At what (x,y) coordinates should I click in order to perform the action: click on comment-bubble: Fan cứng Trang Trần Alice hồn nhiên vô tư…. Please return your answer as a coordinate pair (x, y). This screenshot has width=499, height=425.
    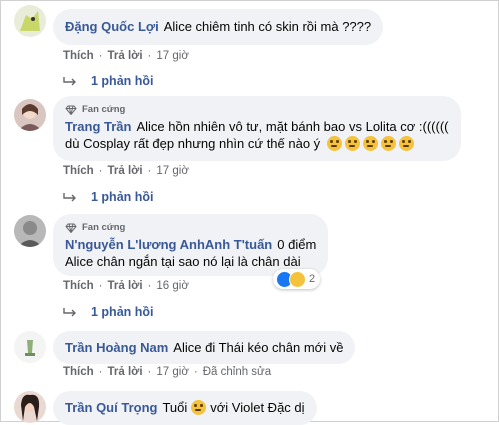
    Looking at the image, I should click on (257, 128).